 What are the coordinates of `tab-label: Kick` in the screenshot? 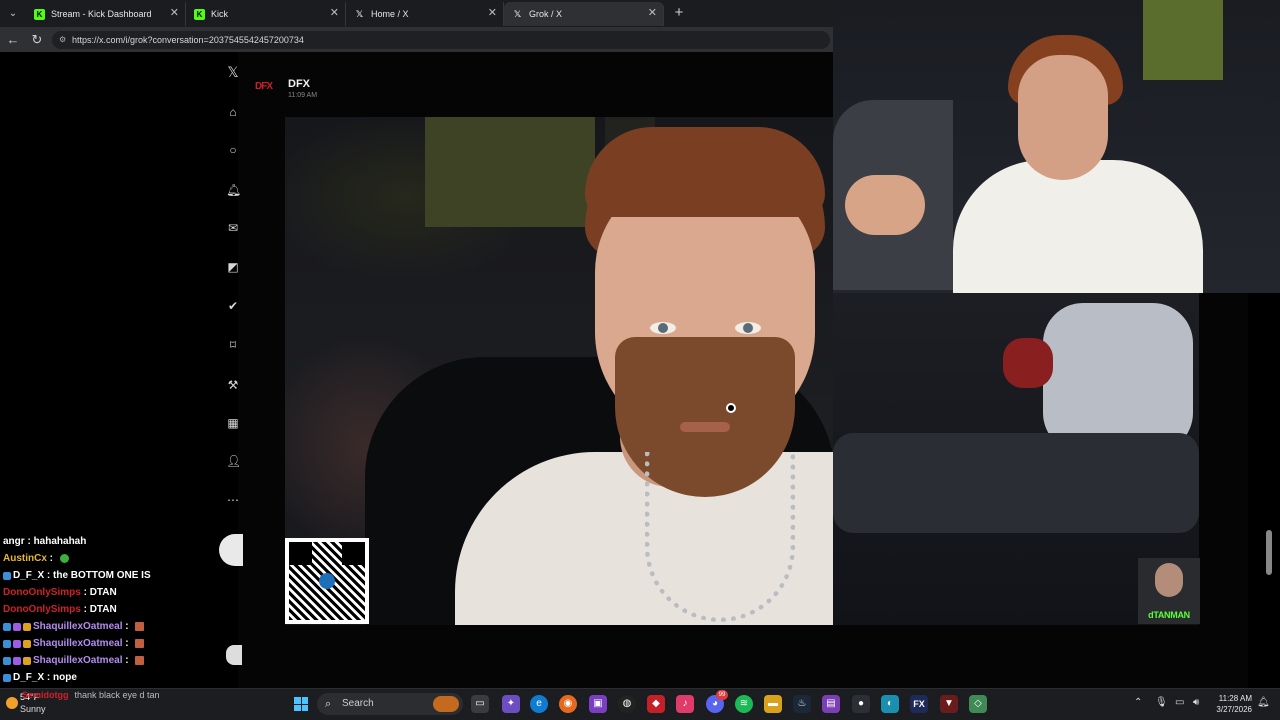 It's located at (220, 14).